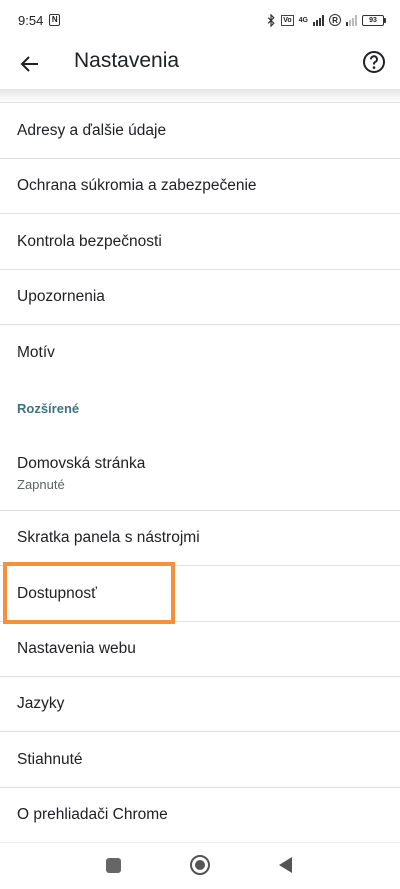  I want to click on settings-item-label: Skratka panela s nástrojmi, so click(108, 537).